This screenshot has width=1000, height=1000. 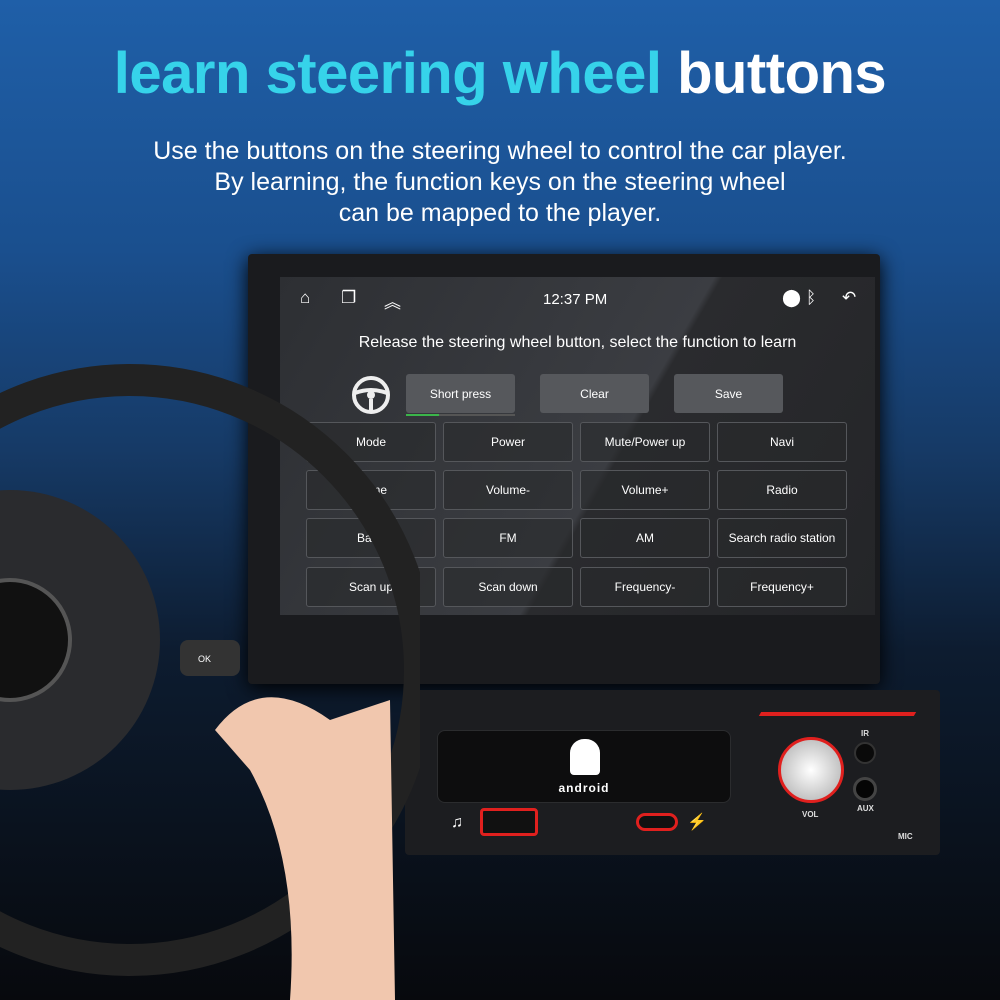 I want to click on function-button: Frequency+, so click(x=782, y=587).